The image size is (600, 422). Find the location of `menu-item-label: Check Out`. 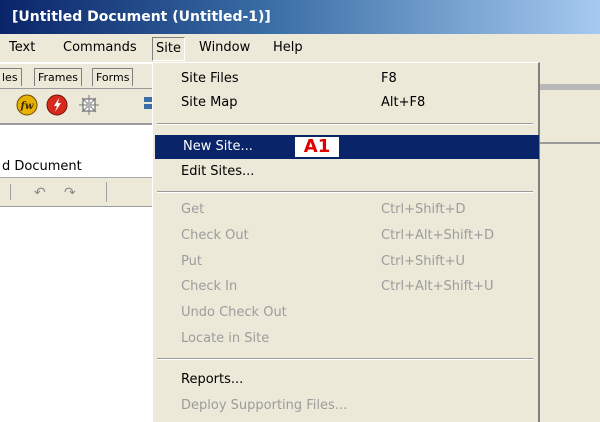

menu-item-label: Check Out is located at coordinates (215, 235).